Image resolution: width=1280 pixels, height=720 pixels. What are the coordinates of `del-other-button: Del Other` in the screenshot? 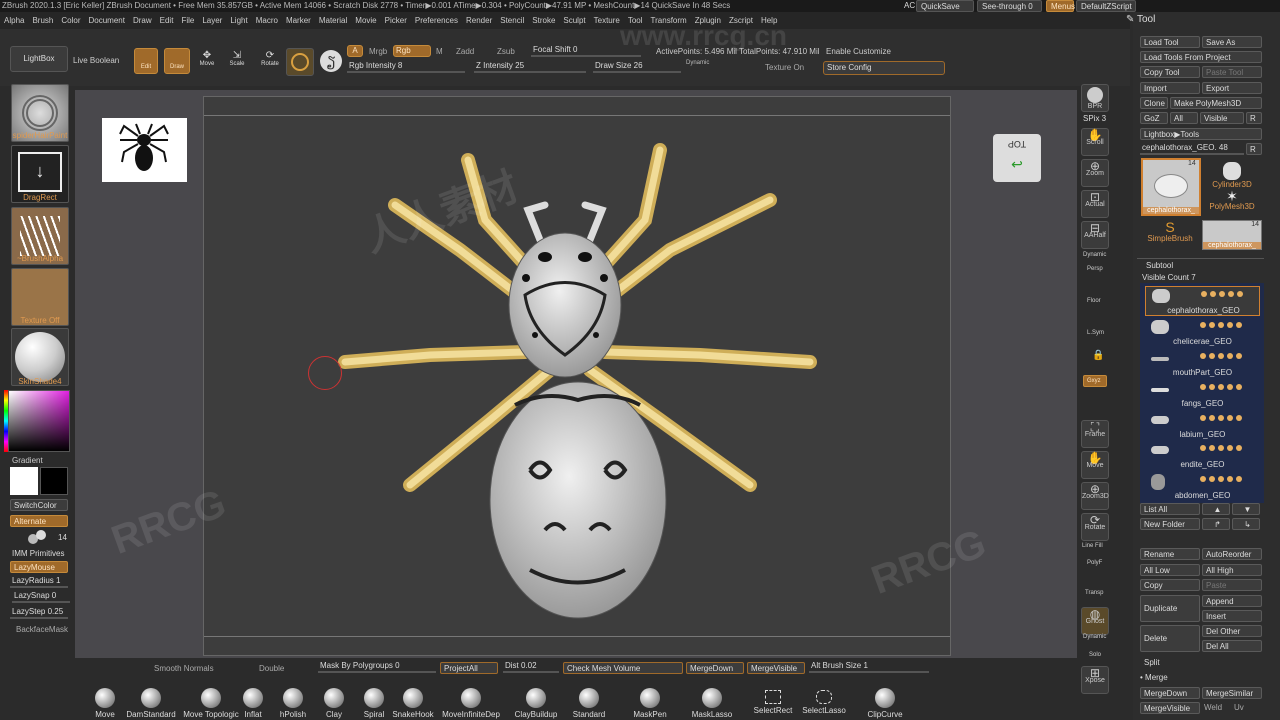 It's located at (1232, 631).